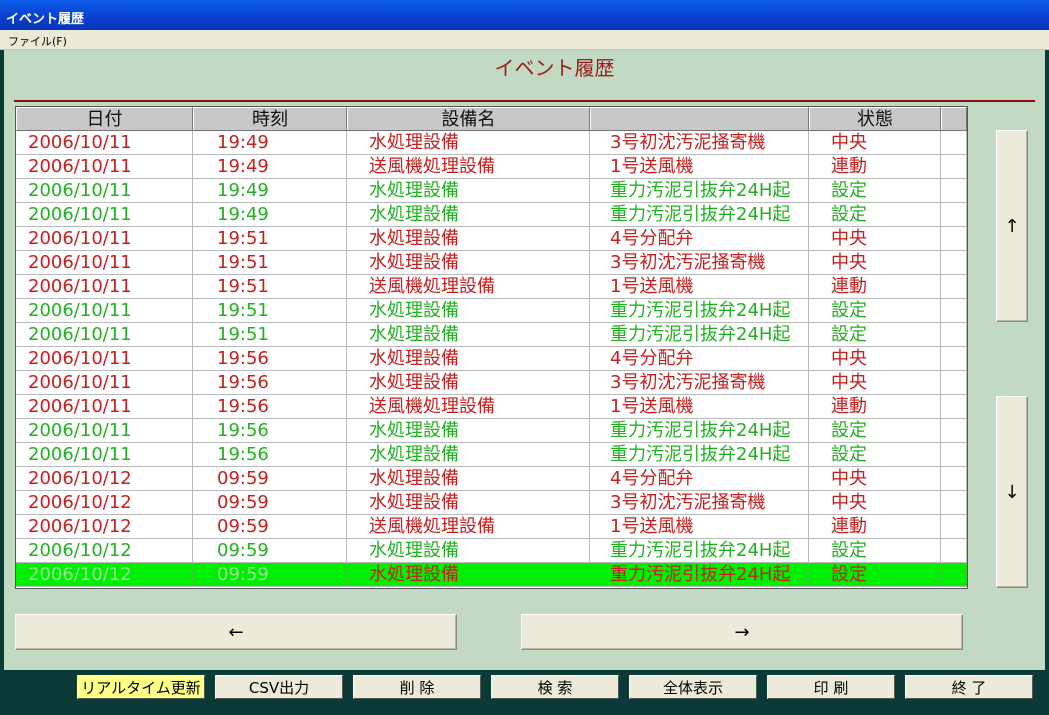 This screenshot has height=715, width=1049. I want to click on delete-button: 削 除, so click(417, 687).